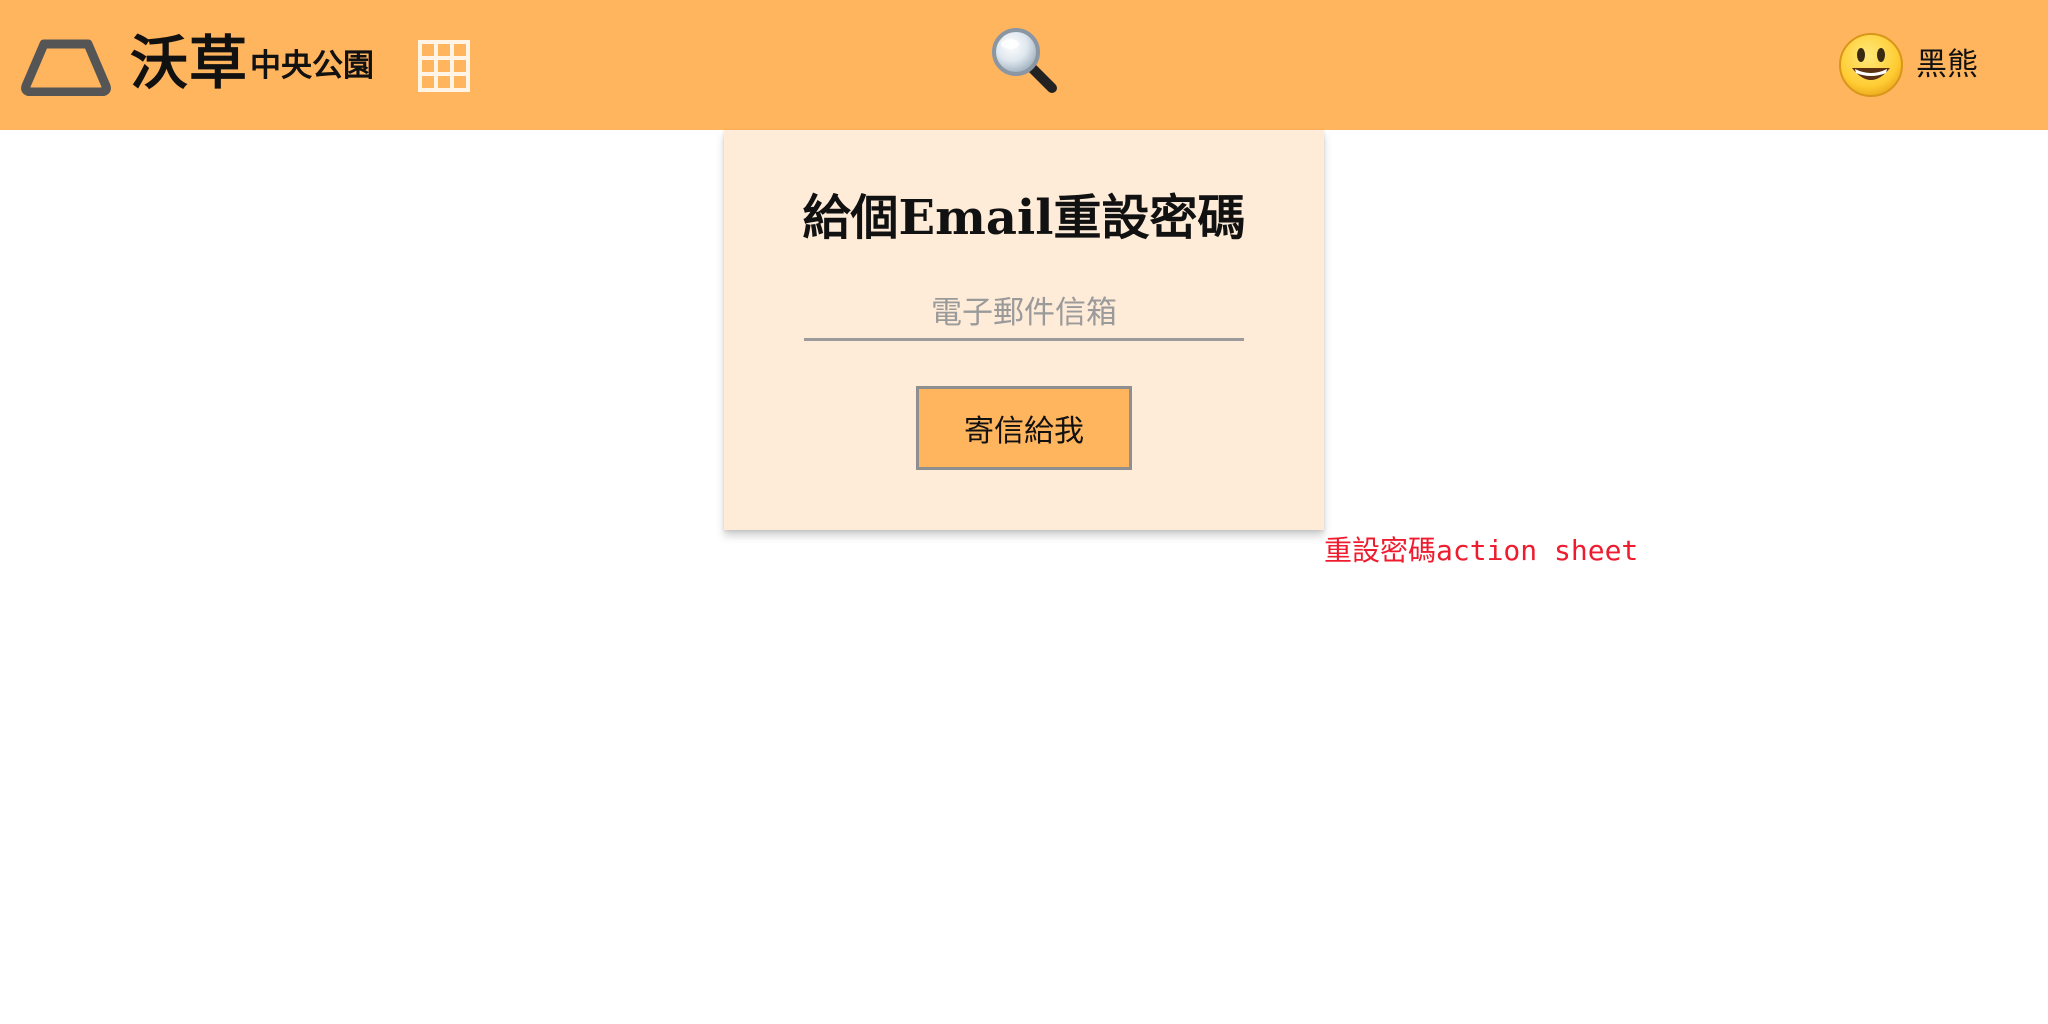 This screenshot has height=1024, width=2048. What do you see at coordinates (1025, 61) in the screenshot?
I see `magnifying-glass-icon` at bounding box center [1025, 61].